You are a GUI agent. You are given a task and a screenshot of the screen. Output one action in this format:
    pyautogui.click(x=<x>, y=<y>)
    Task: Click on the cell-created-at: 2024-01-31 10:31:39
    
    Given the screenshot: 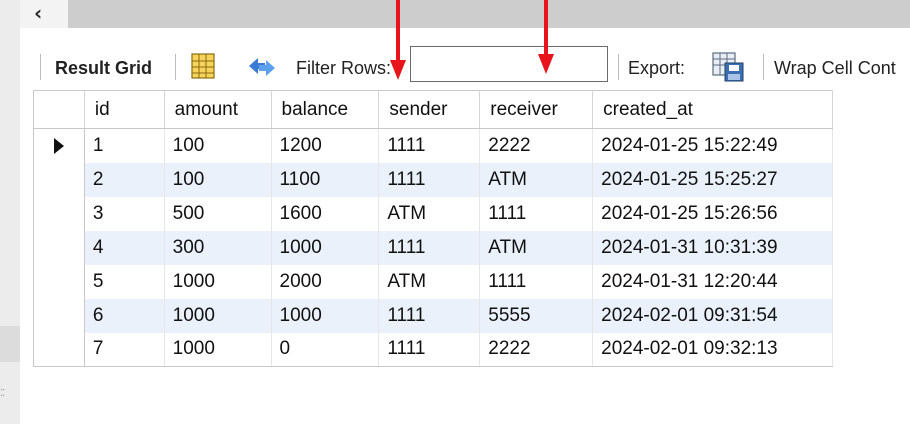 What is the action you would take?
    pyautogui.click(x=712, y=247)
    